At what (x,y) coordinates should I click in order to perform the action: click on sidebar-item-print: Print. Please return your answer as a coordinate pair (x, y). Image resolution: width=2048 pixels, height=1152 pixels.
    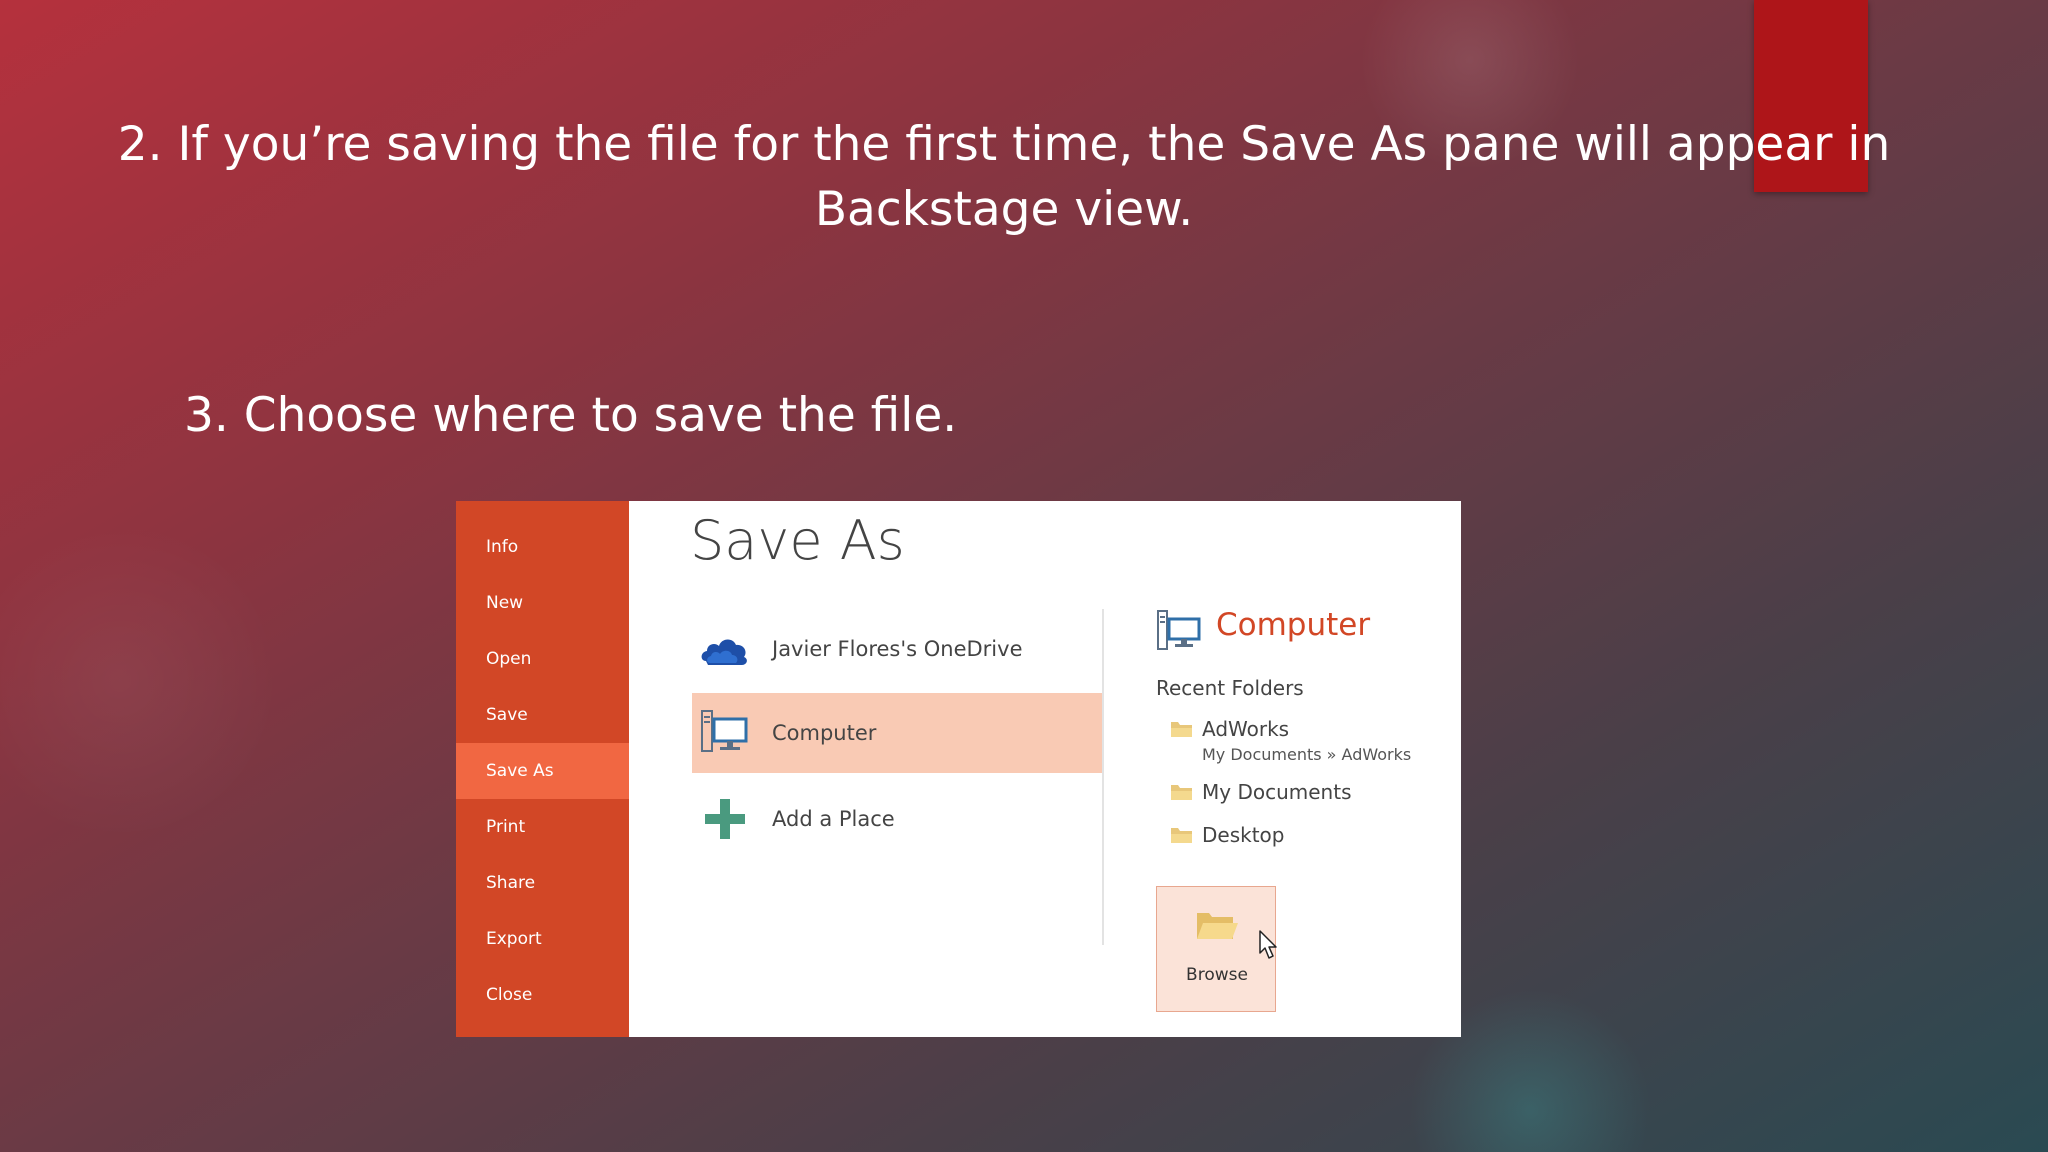
    Looking at the image, I should click on (542, 827).